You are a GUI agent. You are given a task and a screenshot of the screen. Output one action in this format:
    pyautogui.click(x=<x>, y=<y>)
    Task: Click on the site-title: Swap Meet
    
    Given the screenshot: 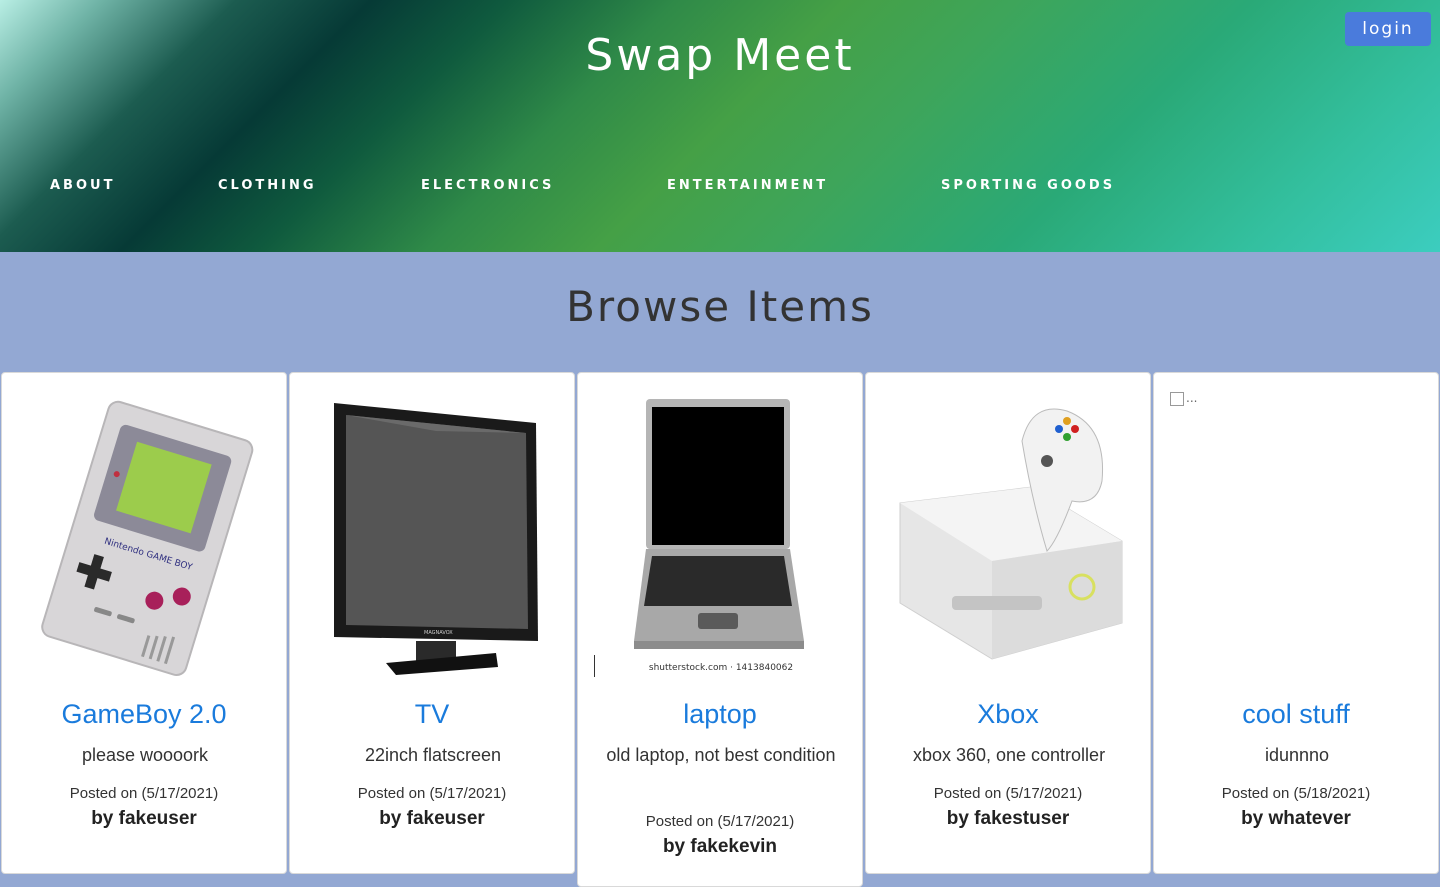 What is the action you would take?
    pyautogui.click(x=720, y=55)
    